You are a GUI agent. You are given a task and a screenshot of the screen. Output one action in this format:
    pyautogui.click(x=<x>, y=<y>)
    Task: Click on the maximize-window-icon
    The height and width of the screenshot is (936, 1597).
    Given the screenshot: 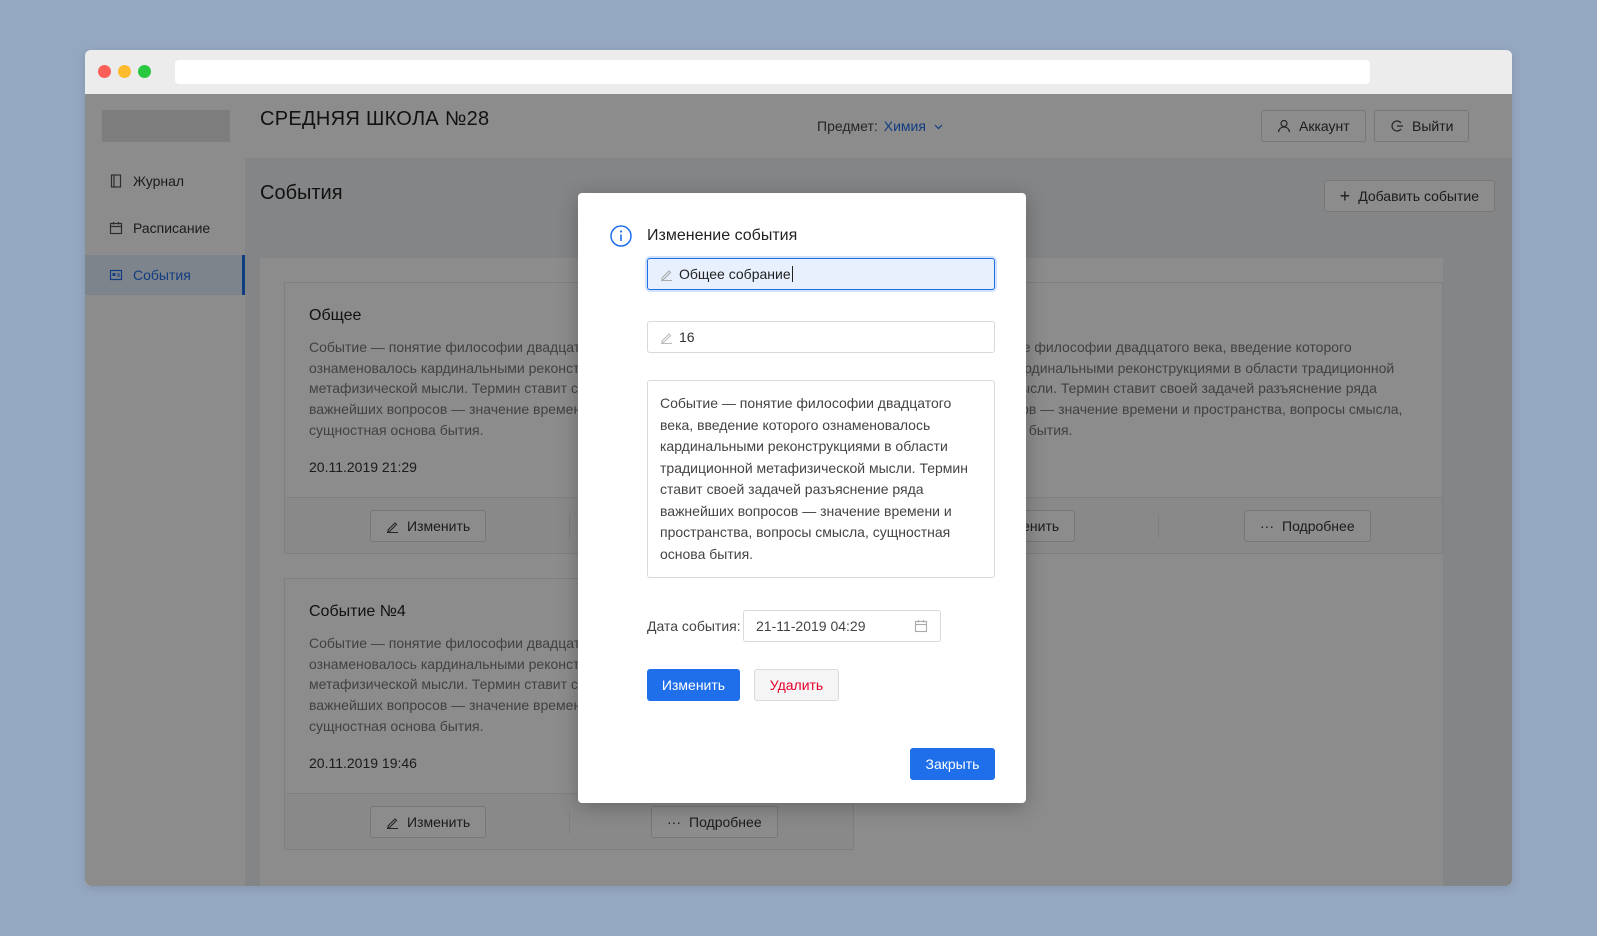 What is the action you would take?
    pyautogui.click(x=144, y=71)
    